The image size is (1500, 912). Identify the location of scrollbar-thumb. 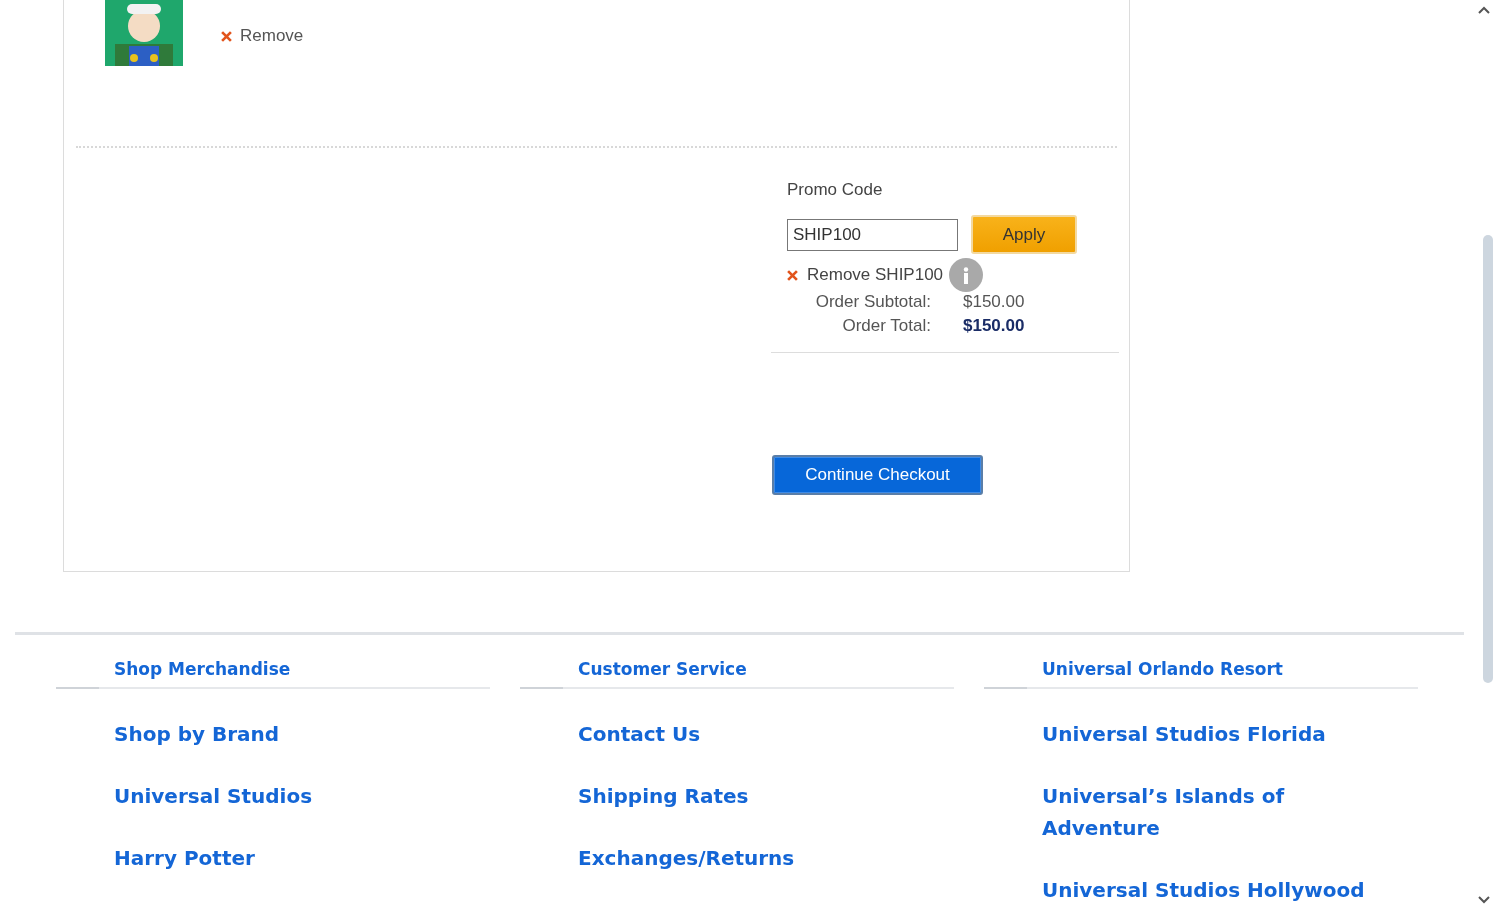
(1488, 459).